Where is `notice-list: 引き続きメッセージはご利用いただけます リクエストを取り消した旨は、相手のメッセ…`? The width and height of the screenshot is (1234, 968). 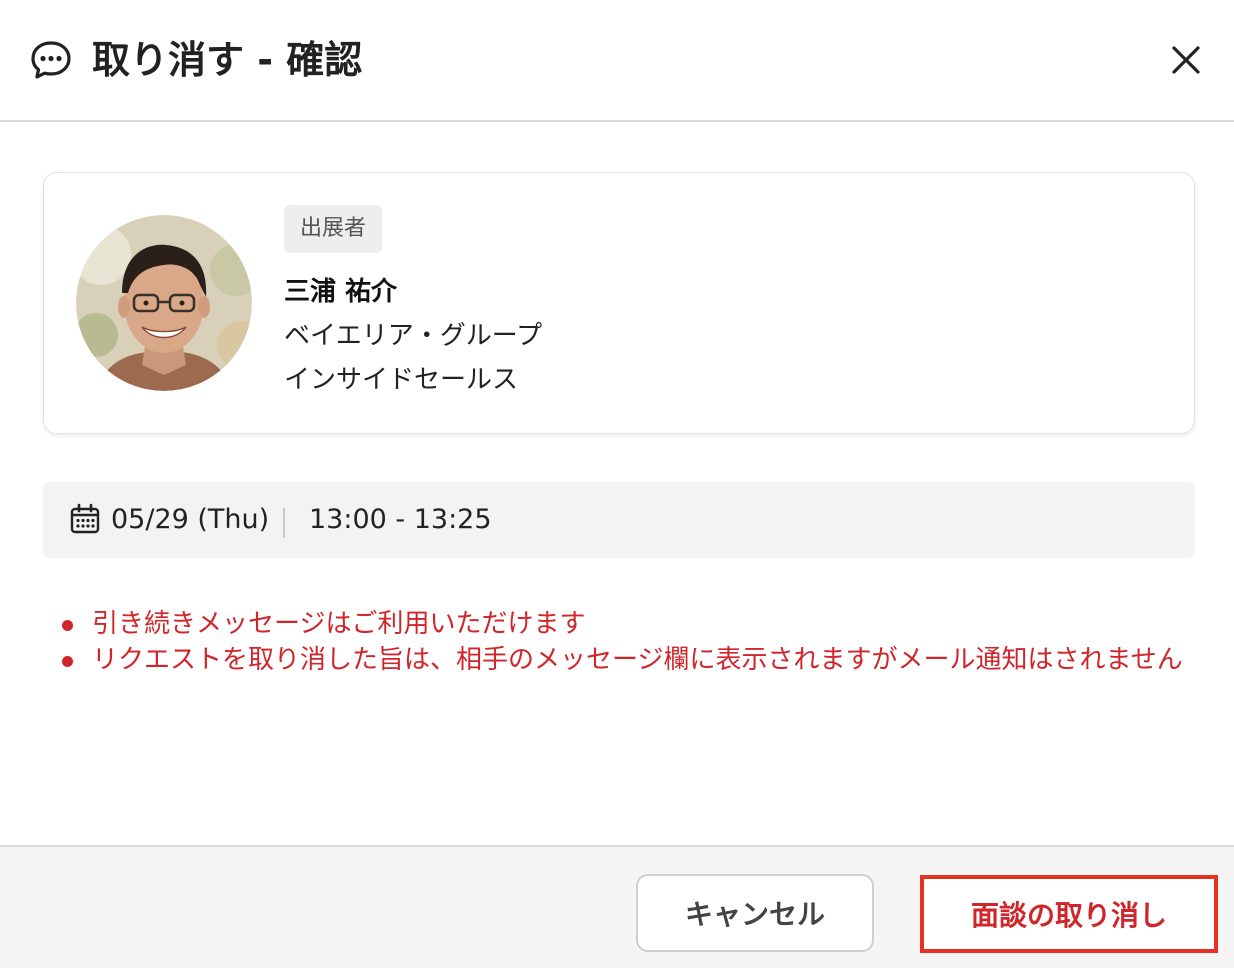
notice-list: 引き続きメッセージはご利用いただけます リクエストを取り消した旨は、相手のメッセ… is located at coordinates (628, 642).